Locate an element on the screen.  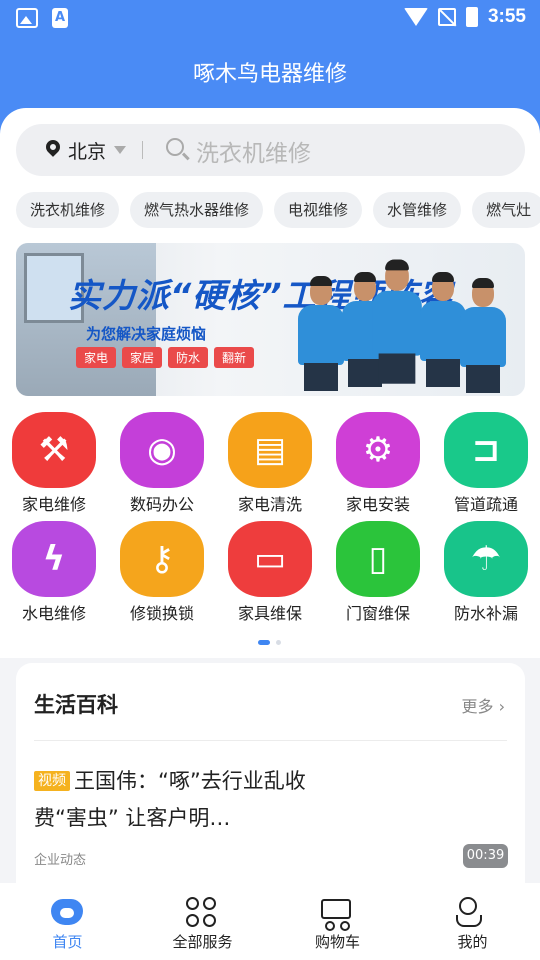
video-duration: 00:39 is located at coordinates (485, 856).